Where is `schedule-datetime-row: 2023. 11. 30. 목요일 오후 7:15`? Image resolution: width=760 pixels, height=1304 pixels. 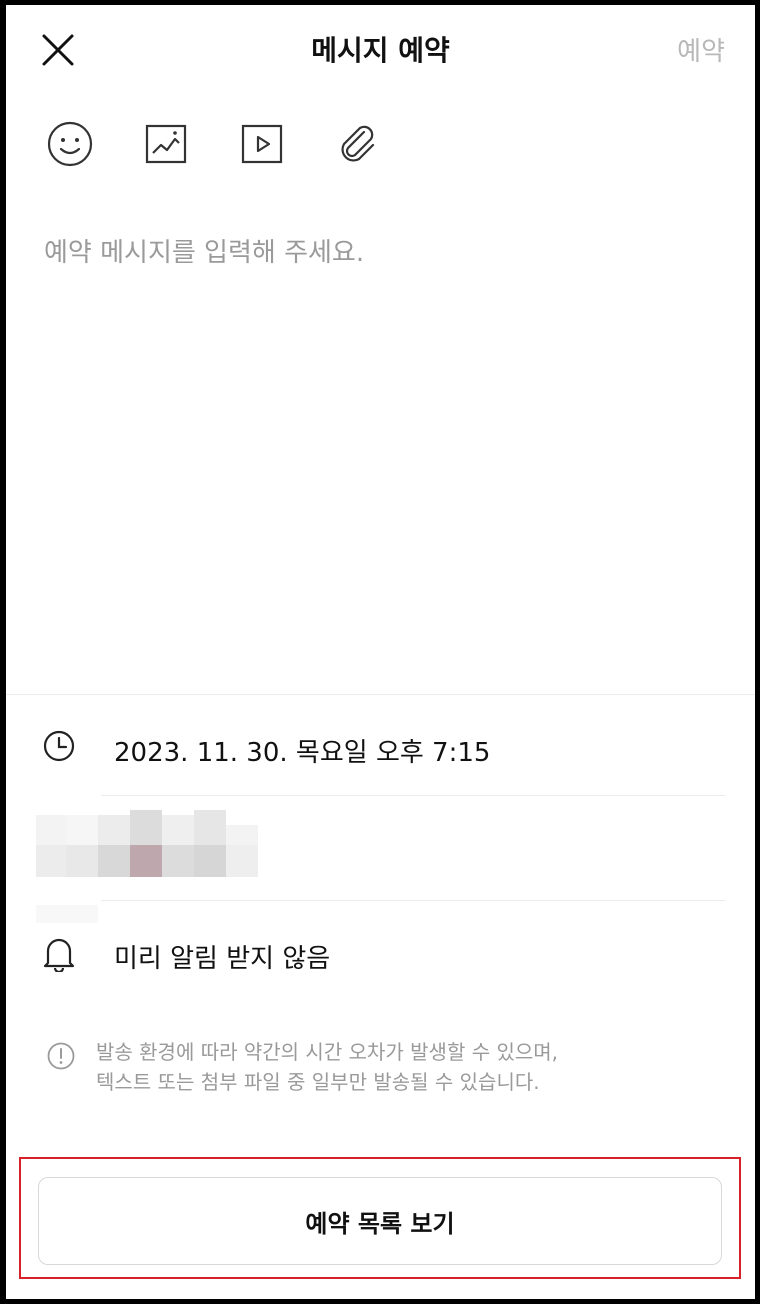 schedule-datetime-row: 2023. 11. 30. 목요일 오후 7:15 is located at coordinates (380, 750).